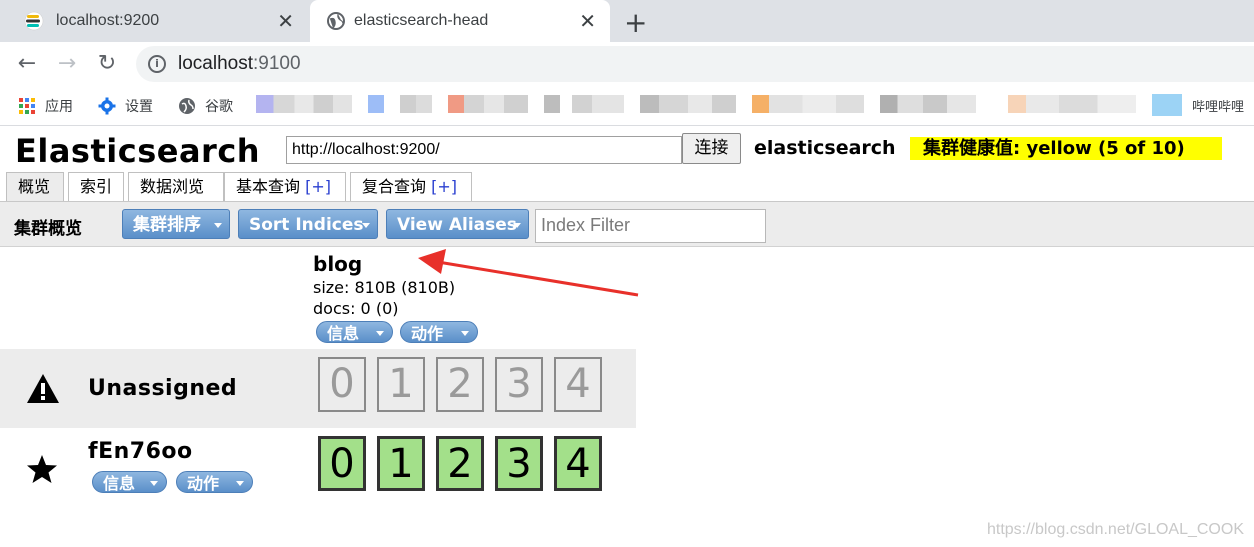 The image size is (1254, 547). I want to click on watermark: https://blog.csdn.net/GLOAL_COOK, so click(1115, 529).